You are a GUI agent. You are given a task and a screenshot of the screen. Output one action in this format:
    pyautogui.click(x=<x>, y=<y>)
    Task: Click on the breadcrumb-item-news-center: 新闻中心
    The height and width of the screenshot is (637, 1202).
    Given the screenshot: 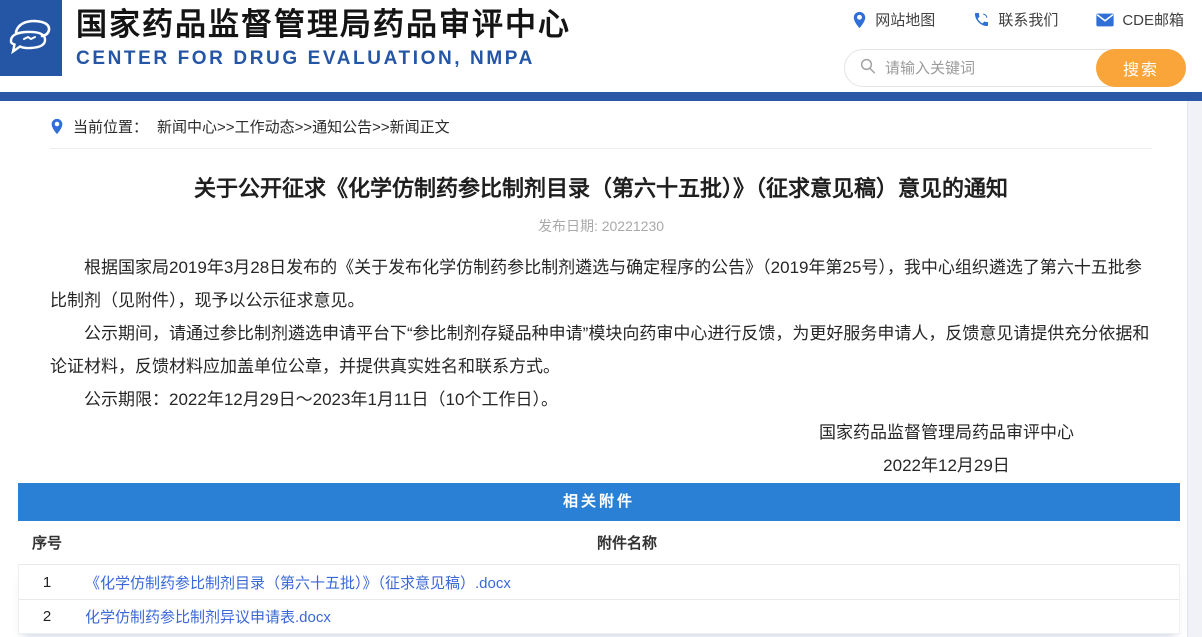 What is the action you would take?
    pyautogui.click(x=187, y=127)
    